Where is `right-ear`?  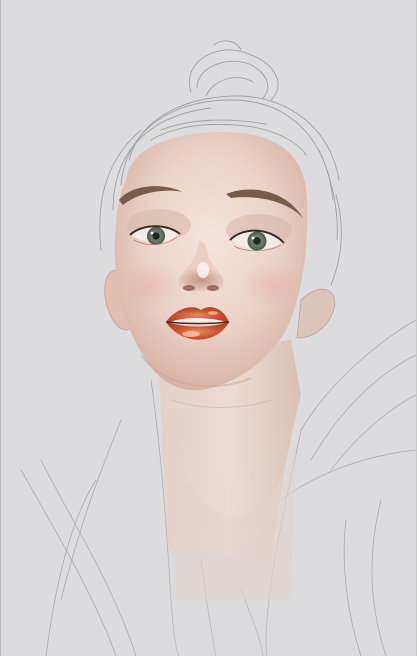
right-ear is located at coordinates (316, 313).